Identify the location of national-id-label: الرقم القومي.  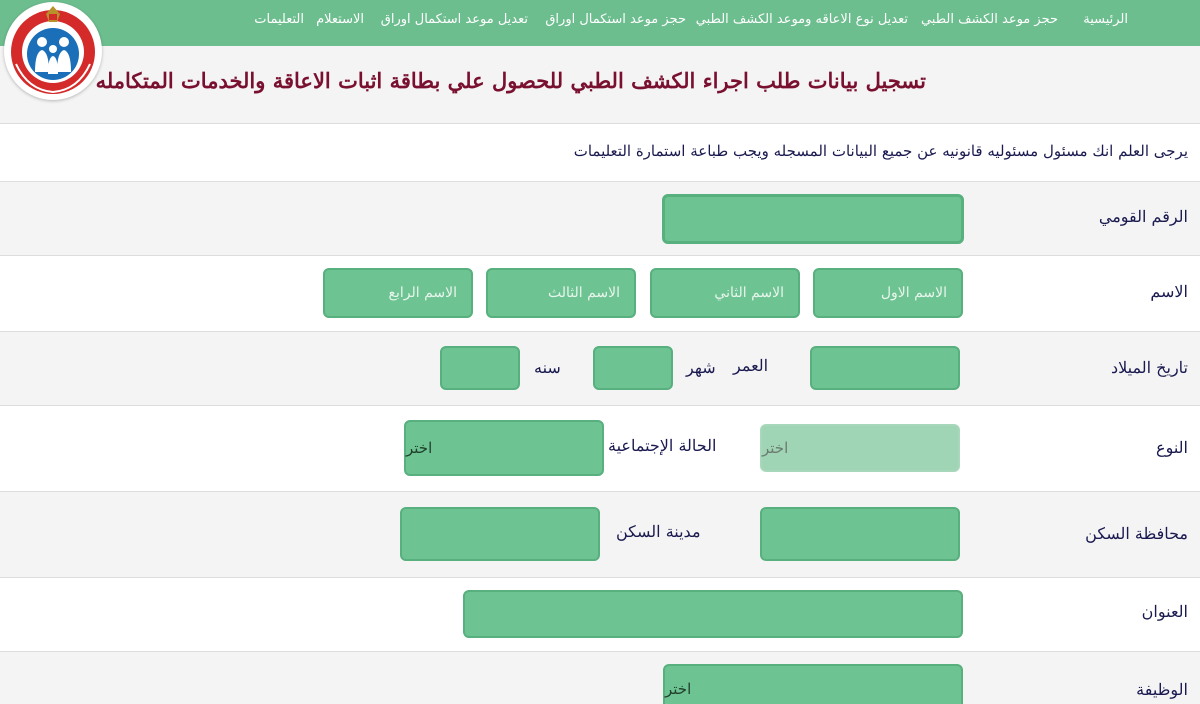
(1143, 216).